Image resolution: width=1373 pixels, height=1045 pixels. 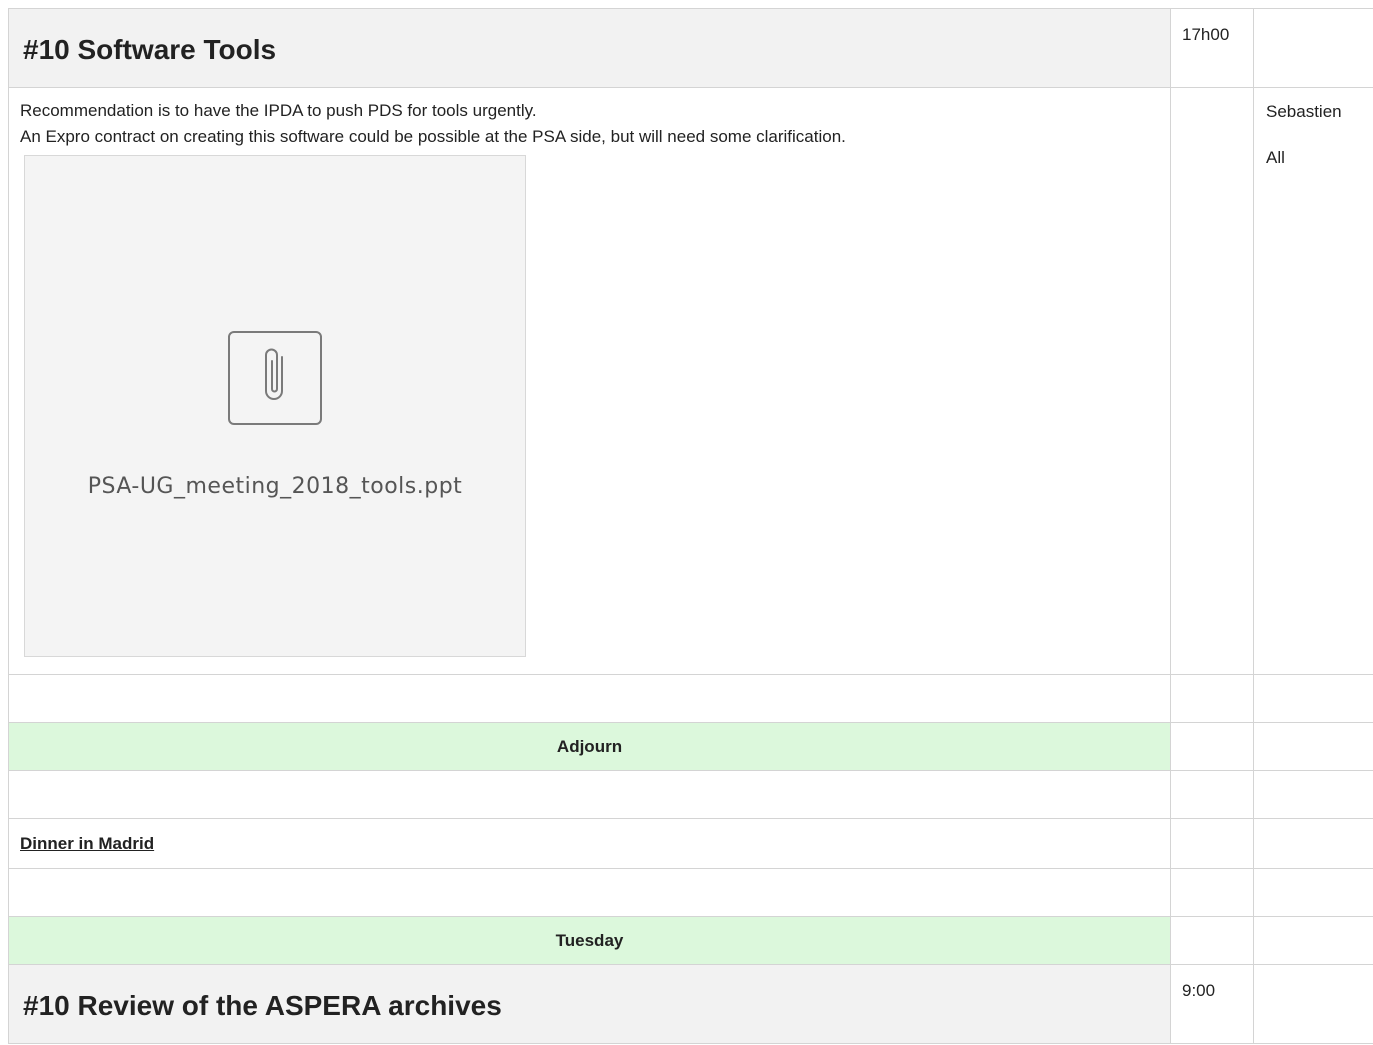 What do you see at coordinates (589, 843) in the screenshot?
I see `dinner-cell: Dinner in Madrid` at bounding box center [589, 843].